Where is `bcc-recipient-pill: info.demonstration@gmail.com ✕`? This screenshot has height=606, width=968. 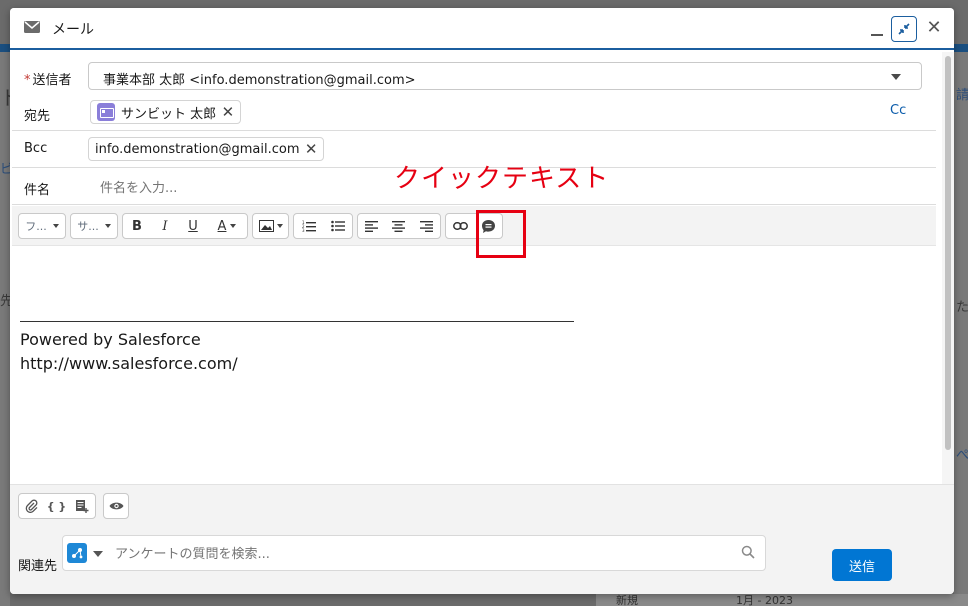 bcc-recipient-pill: info.demonstration@gmail.com ✕ is located at coordinates (206, 149).